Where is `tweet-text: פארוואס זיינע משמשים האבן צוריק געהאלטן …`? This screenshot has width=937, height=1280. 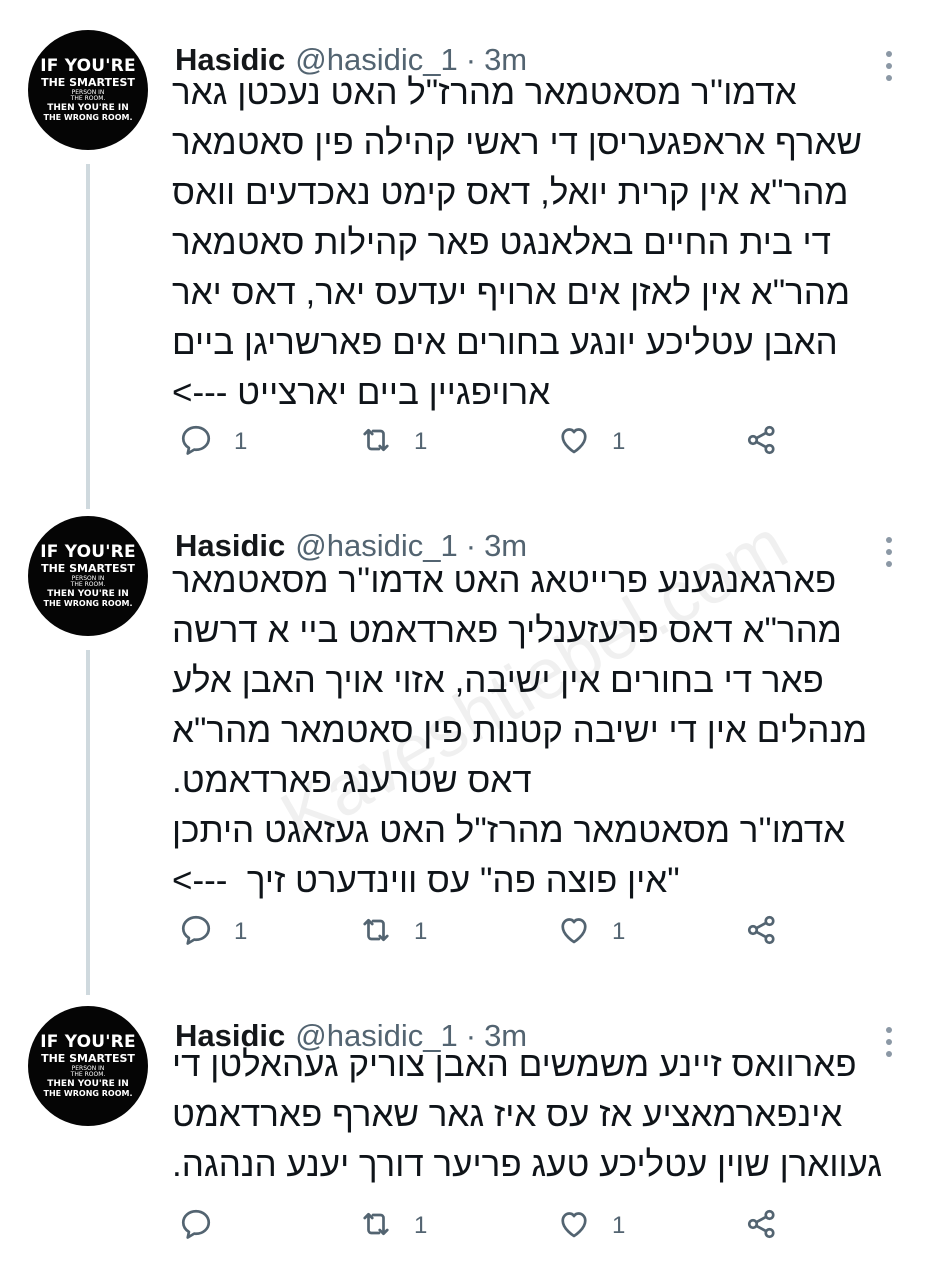
tweet-text: פארוואס זיינע משמשים האבן צוריק געהאלטן … is located at coordinates (527, 1114).